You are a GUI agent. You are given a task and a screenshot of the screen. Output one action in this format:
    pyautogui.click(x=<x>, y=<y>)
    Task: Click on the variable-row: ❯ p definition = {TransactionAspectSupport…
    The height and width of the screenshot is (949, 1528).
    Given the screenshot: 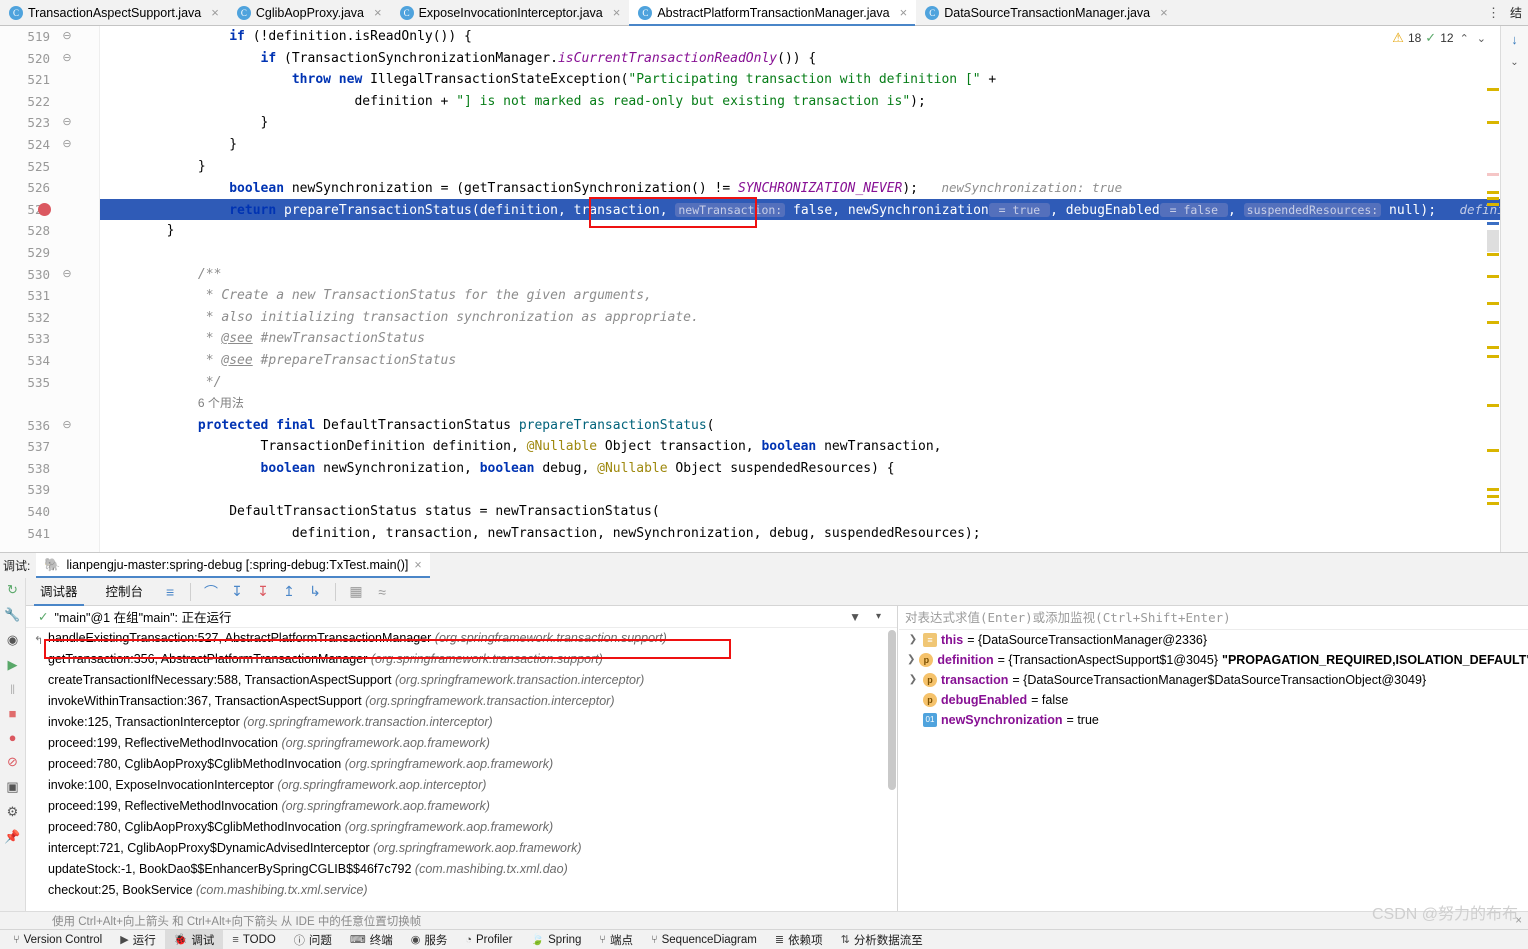 What is the action you would take?
    pyautogui.click(x=1213, y=660)
    